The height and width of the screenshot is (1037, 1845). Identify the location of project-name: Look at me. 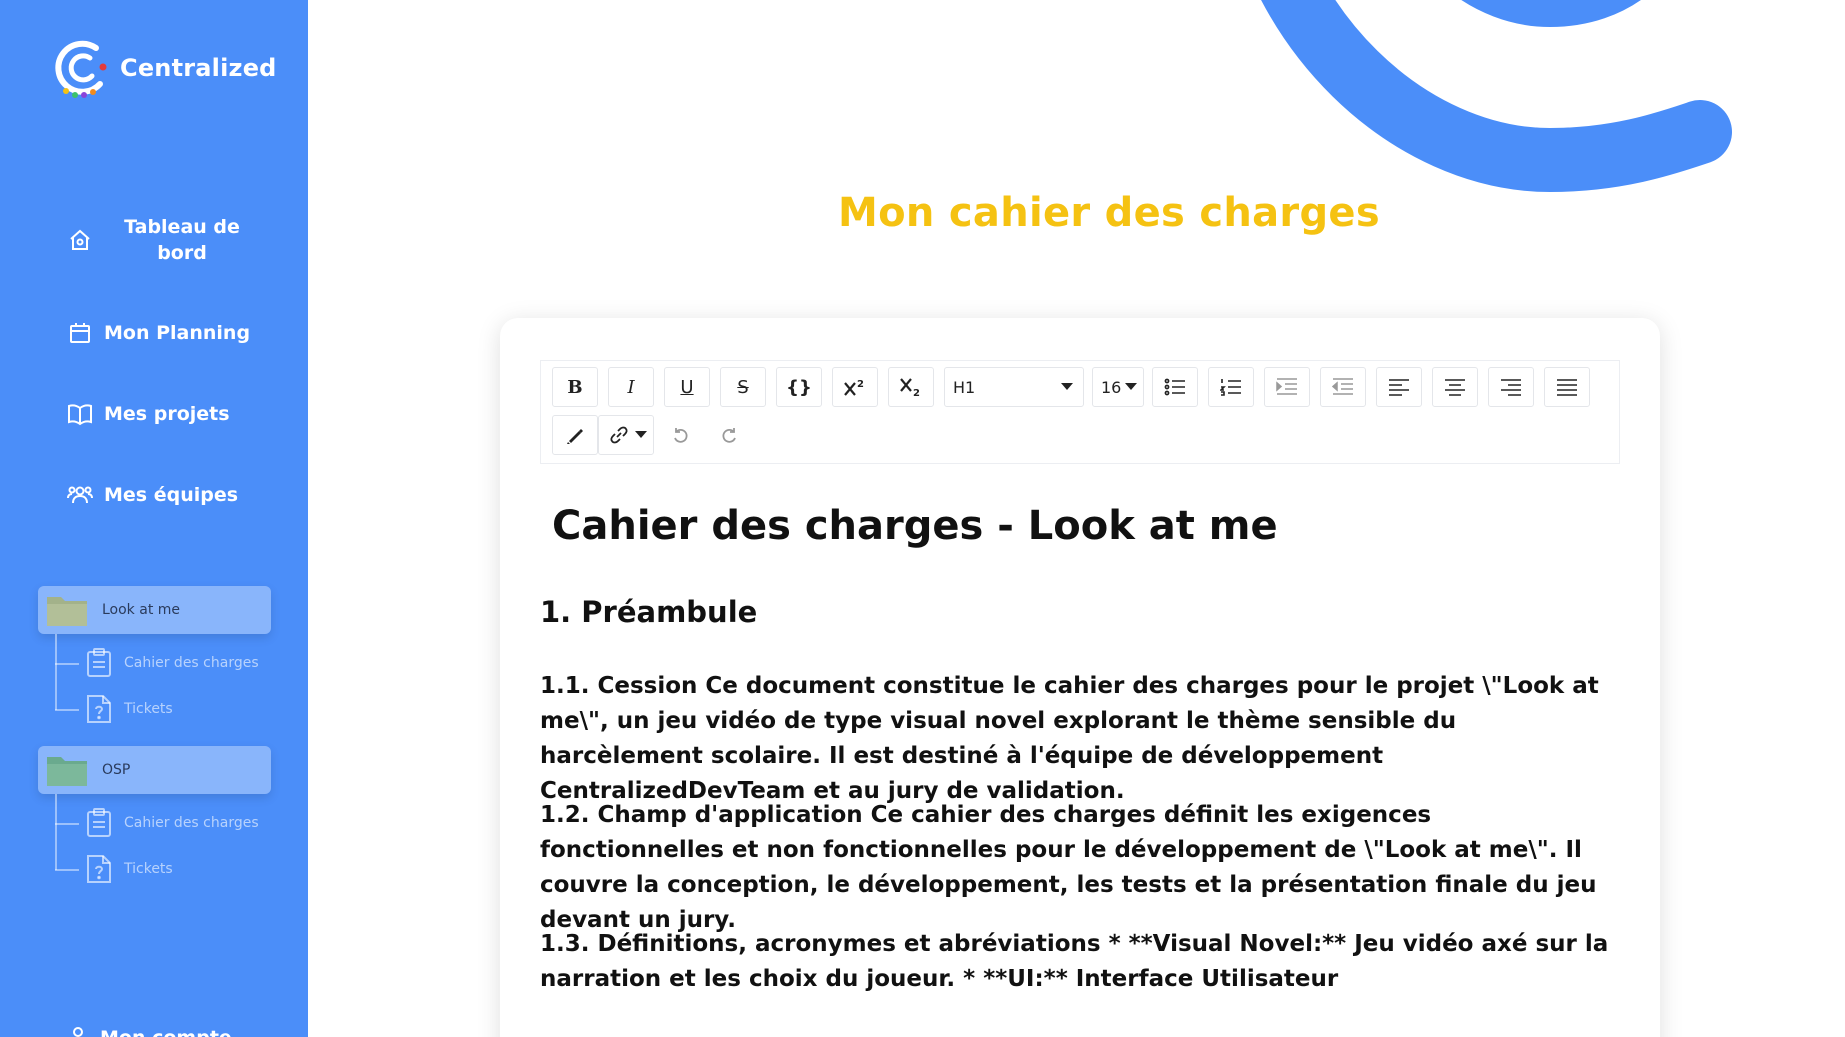
(141, 610).